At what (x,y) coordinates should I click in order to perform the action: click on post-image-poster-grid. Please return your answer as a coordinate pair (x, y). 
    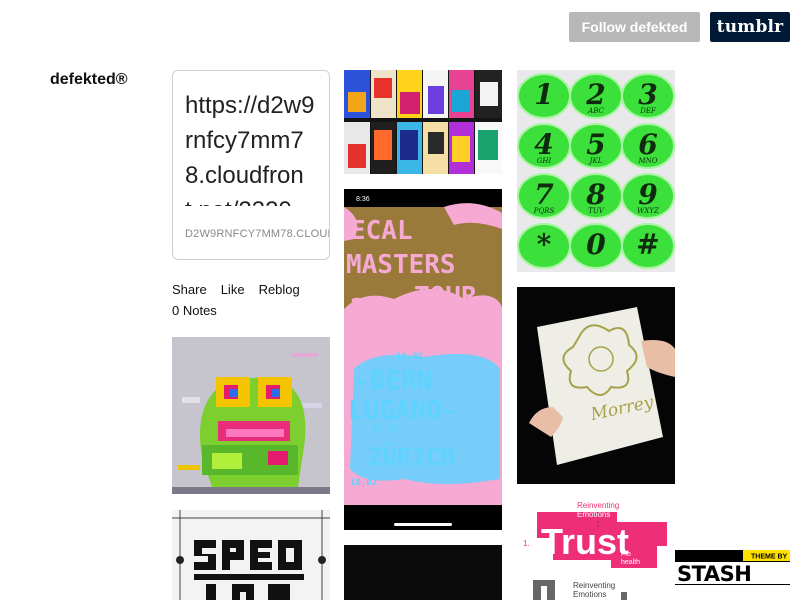
    Looking at the image, I should click on (423, 122).